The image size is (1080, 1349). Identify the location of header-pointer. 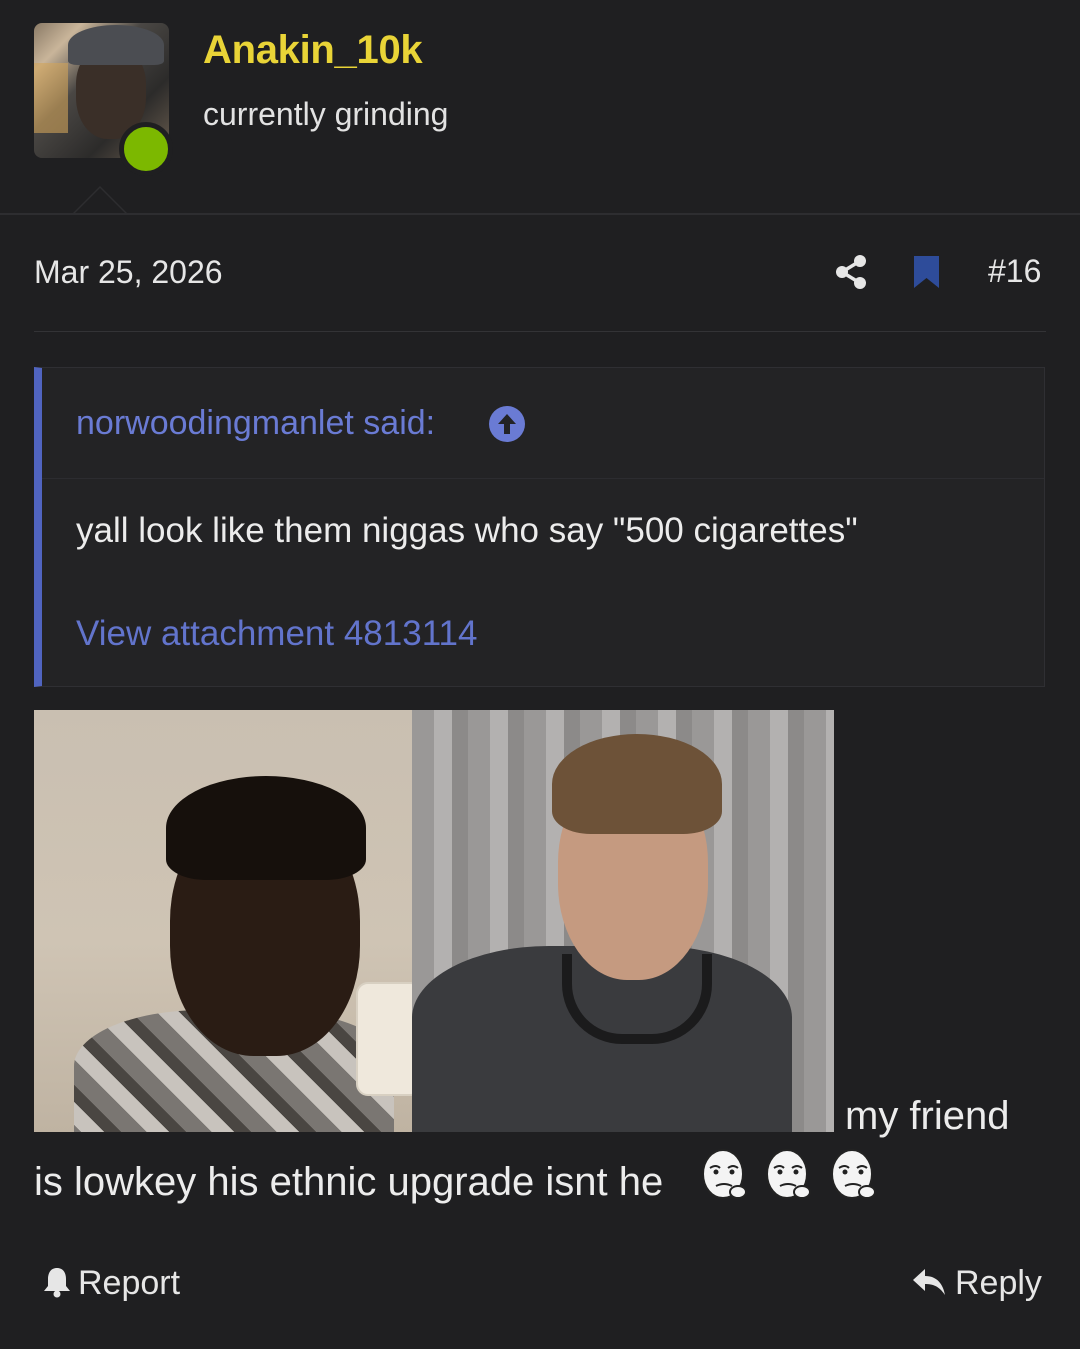
(100, 200).